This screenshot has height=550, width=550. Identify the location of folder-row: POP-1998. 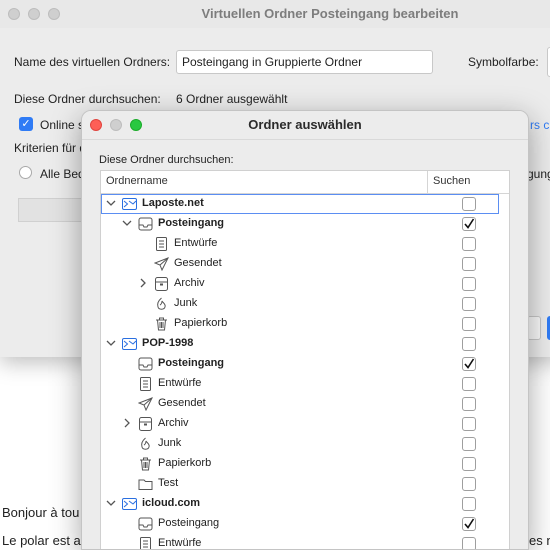
(300, 344).